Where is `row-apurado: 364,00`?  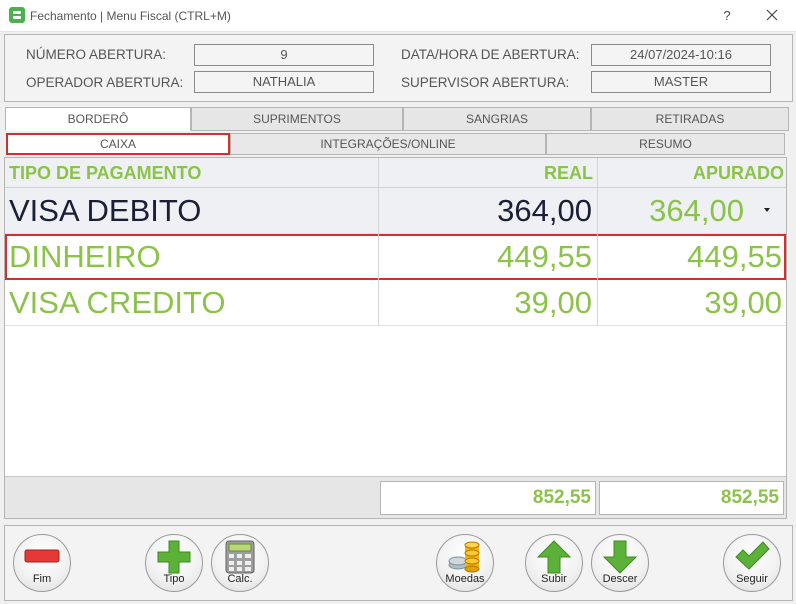 row-apurado: 364,00 is located at coordinates (696, 211).